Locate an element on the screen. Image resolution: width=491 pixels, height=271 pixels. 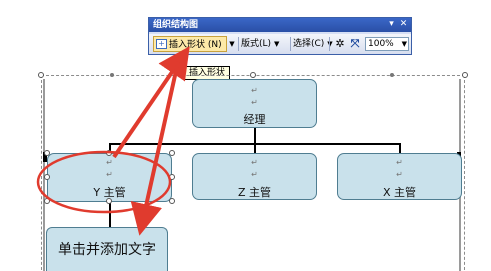
insert-shape-button: + 插入形状 (N) is located at coordinates (190, 44).